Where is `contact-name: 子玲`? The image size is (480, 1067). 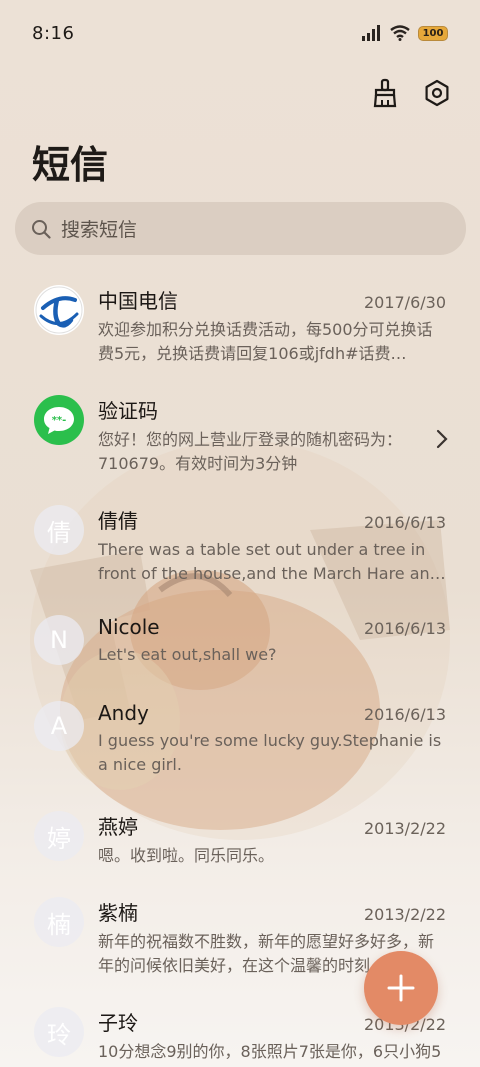 contact-name: 子玲 is located at coordinates (118, 1023).